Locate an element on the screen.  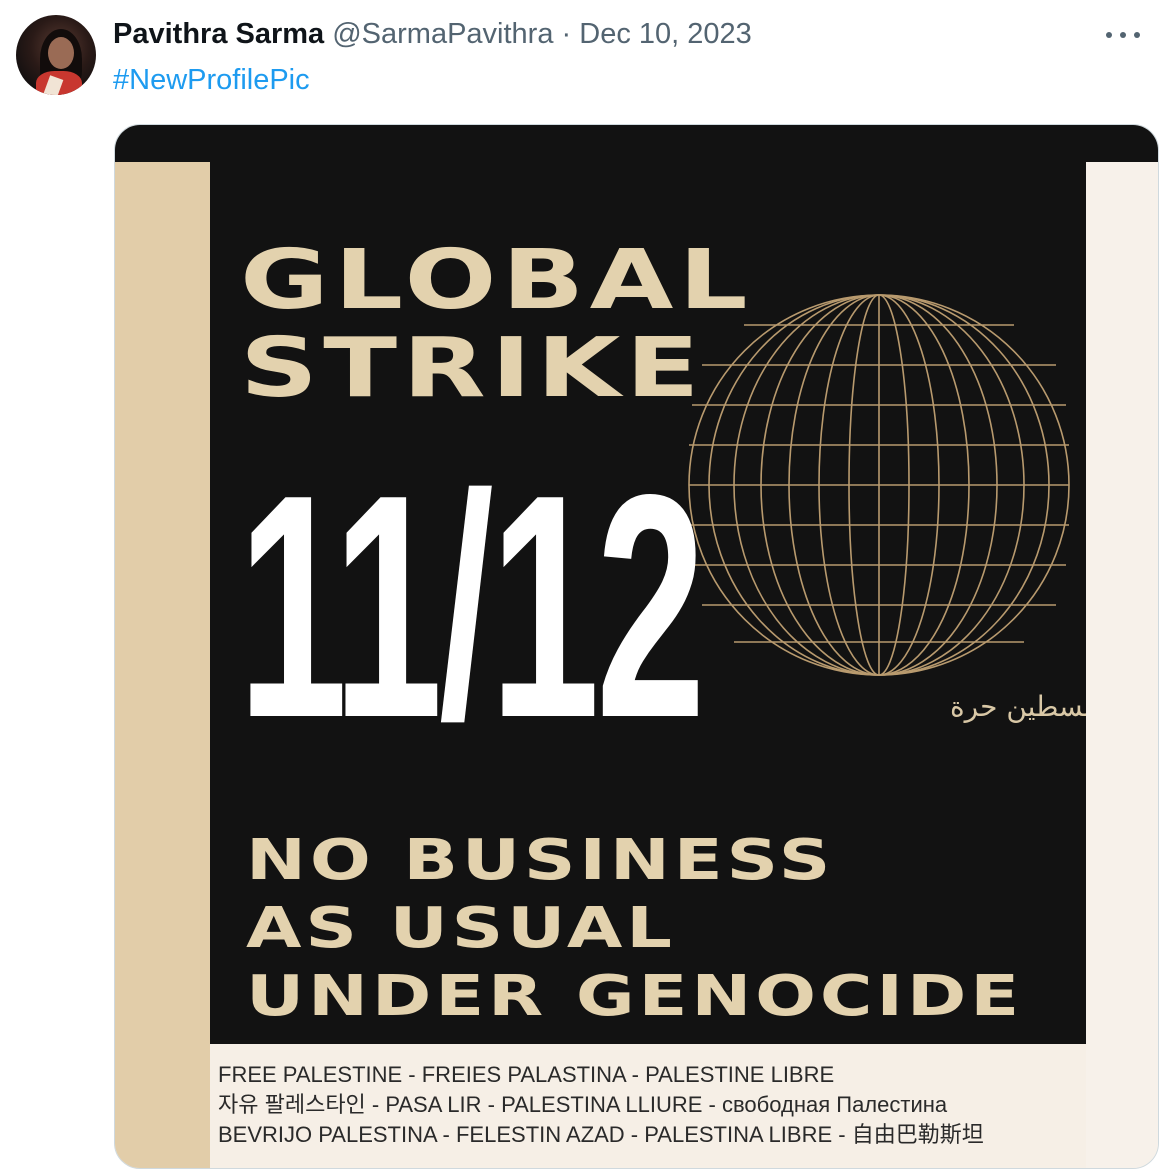
author-name: Pavithra Sarma is located at coordinates (218, 34).